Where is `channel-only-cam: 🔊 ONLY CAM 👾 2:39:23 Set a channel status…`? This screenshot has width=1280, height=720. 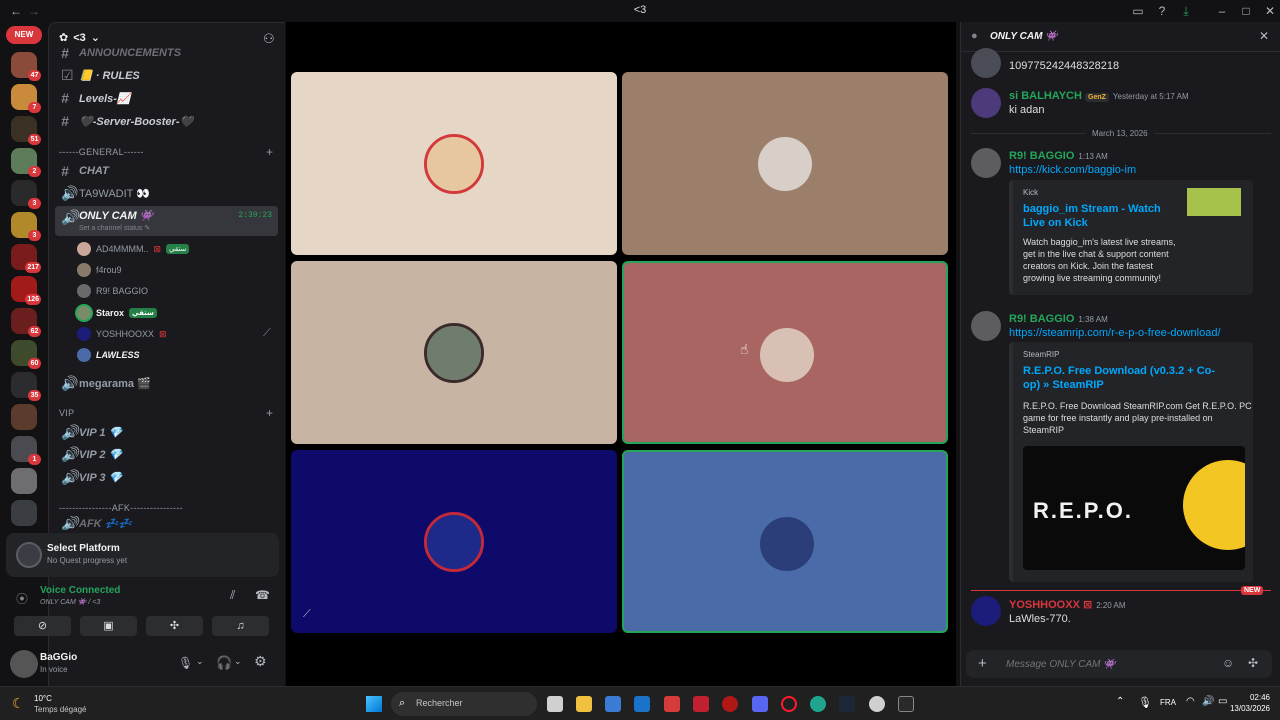
channel-only-cam: 🔊 ONLY CAM 👾 2:39:23 Set a channel status… is located at coordinates (166, 221).